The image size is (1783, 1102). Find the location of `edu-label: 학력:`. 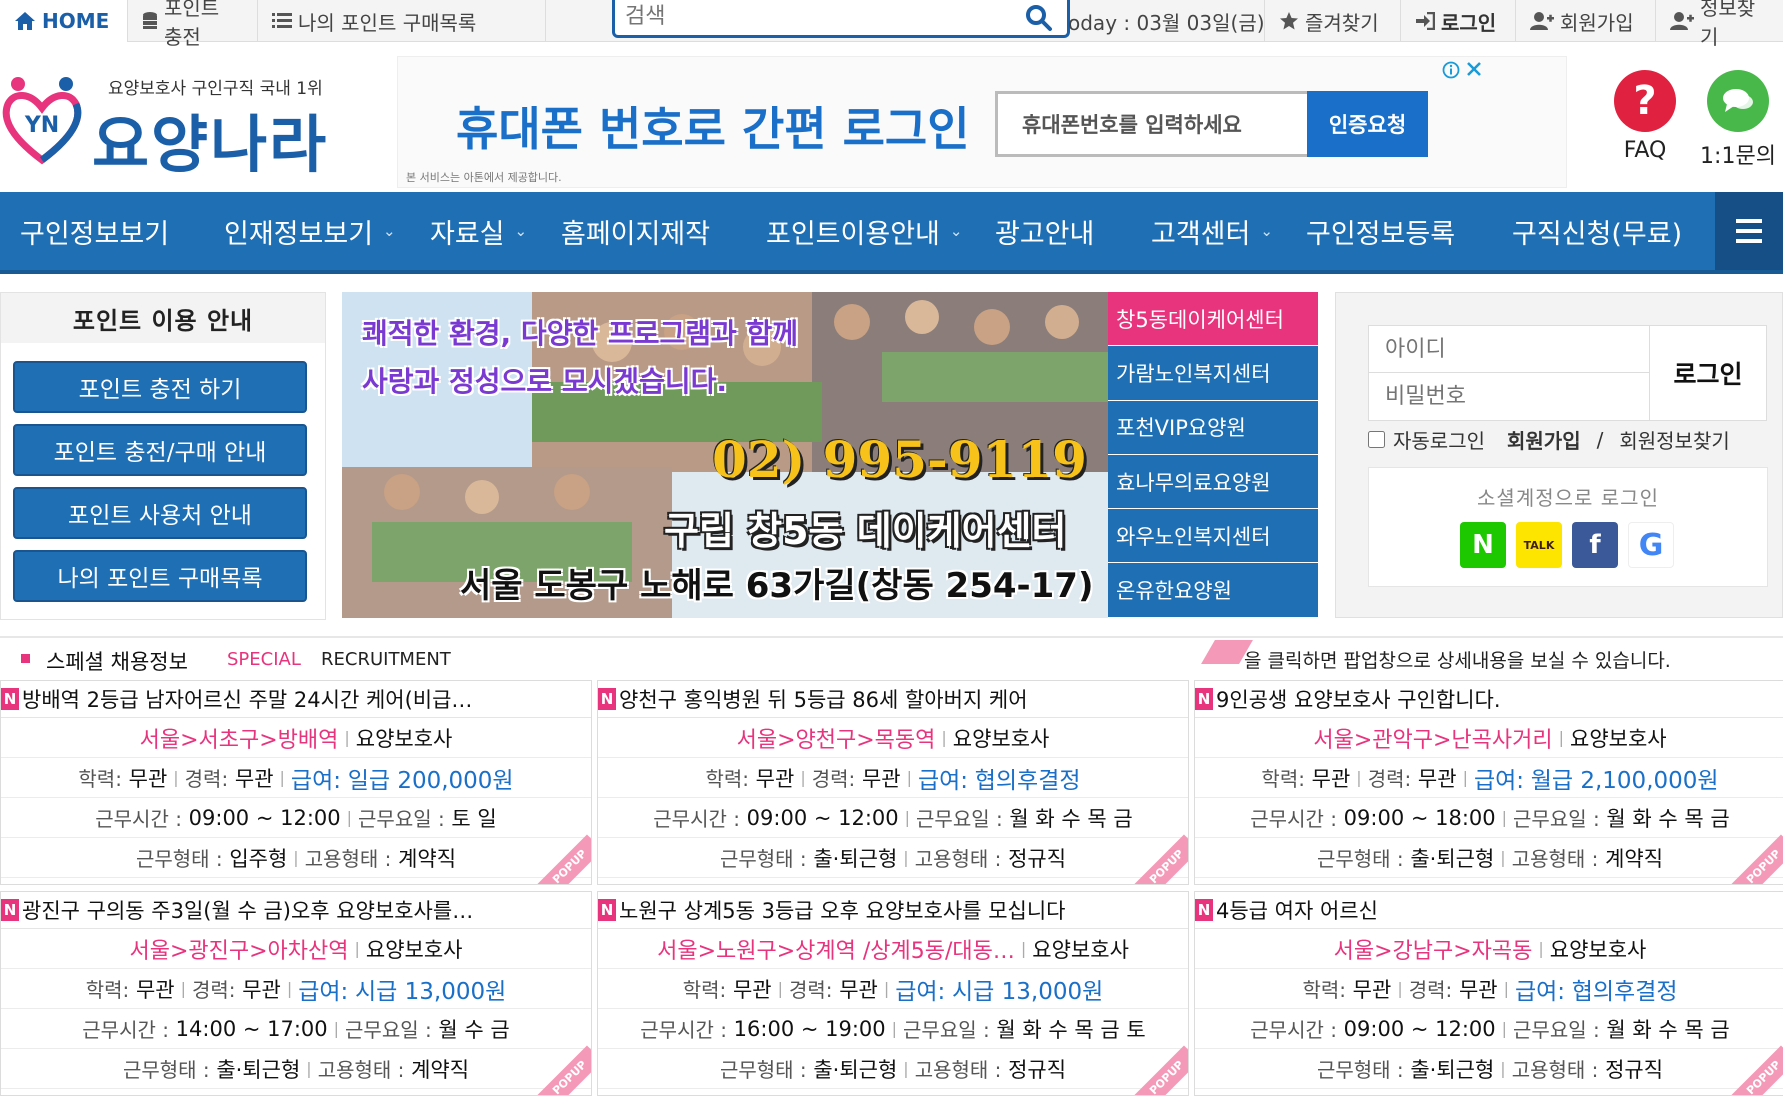

edu-label: 학력: is located at coordinates (704, 990).